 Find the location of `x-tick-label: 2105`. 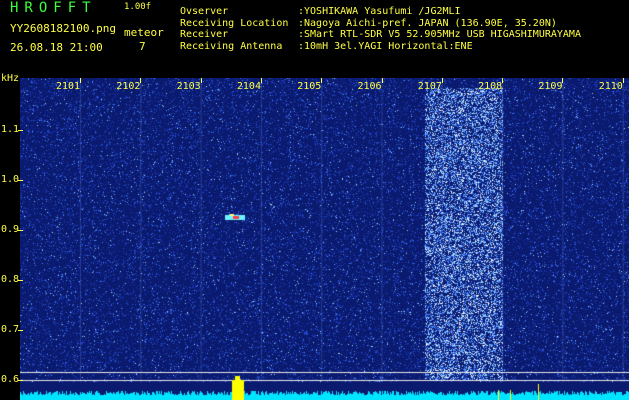

x-tick-label: 2105 is located at coordinates (309, 86).